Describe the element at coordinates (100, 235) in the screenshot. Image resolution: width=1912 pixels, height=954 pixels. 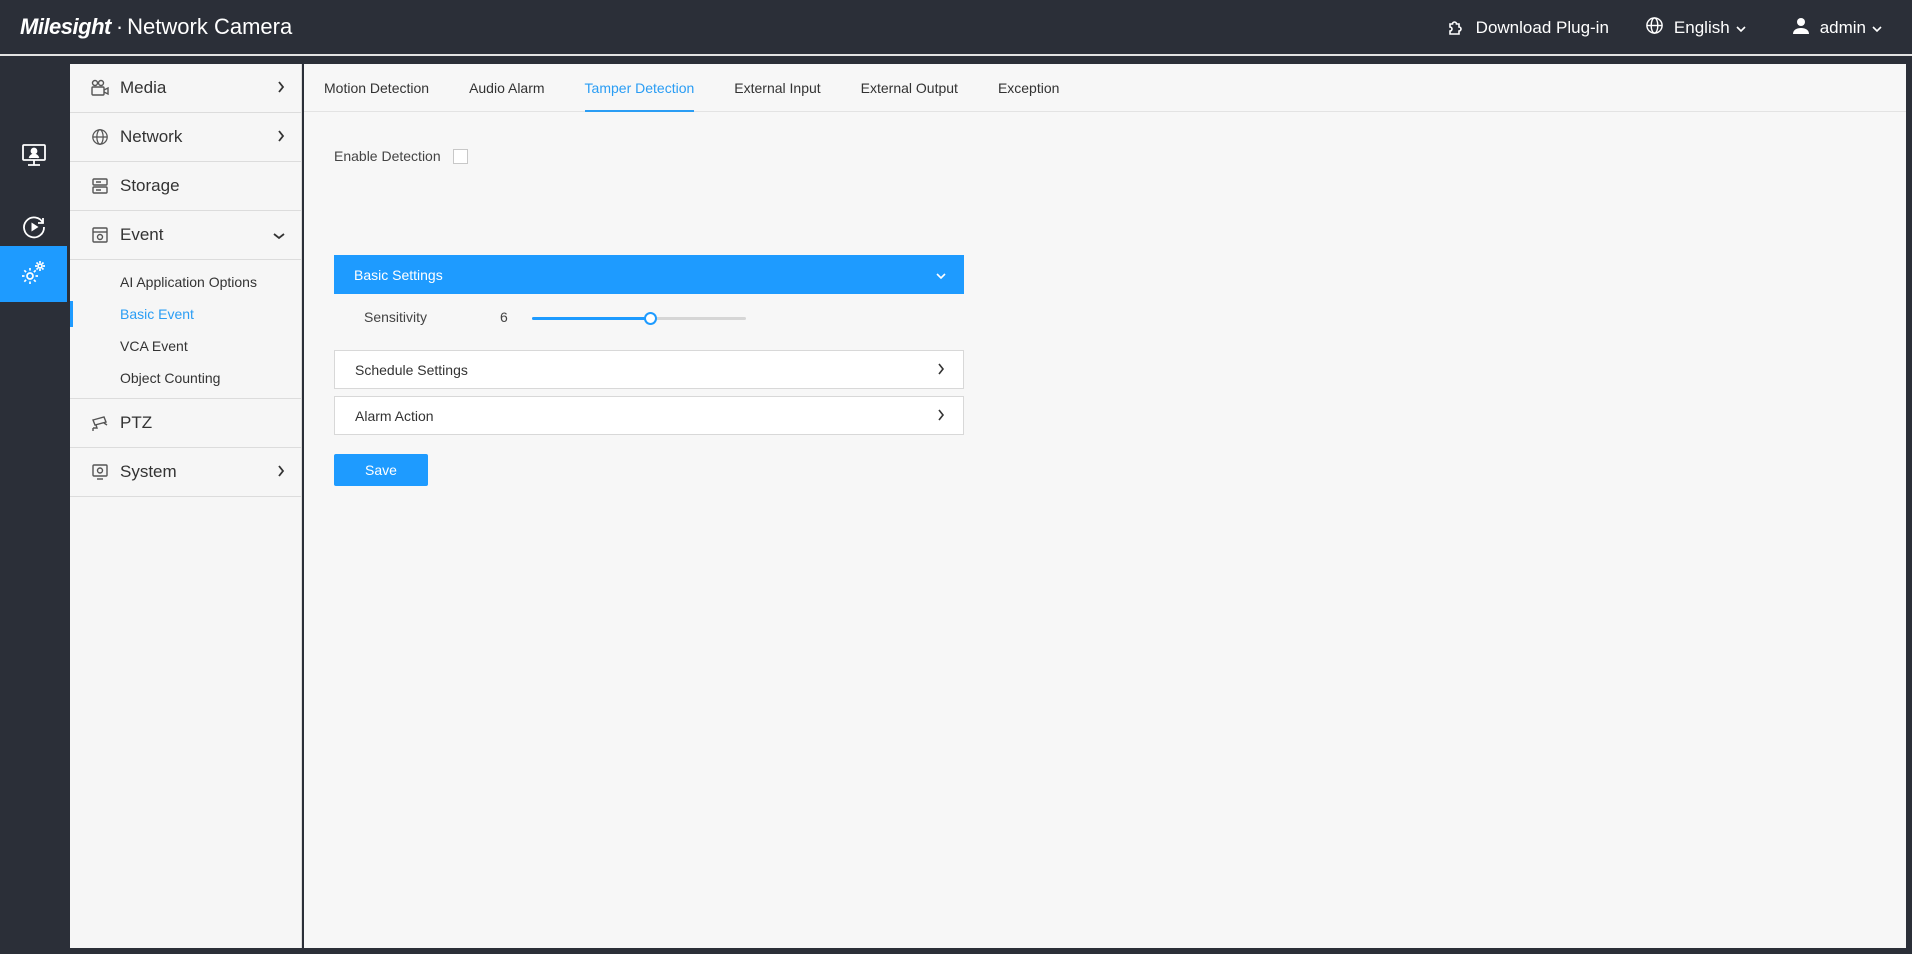
I see `event-icon` at that location.